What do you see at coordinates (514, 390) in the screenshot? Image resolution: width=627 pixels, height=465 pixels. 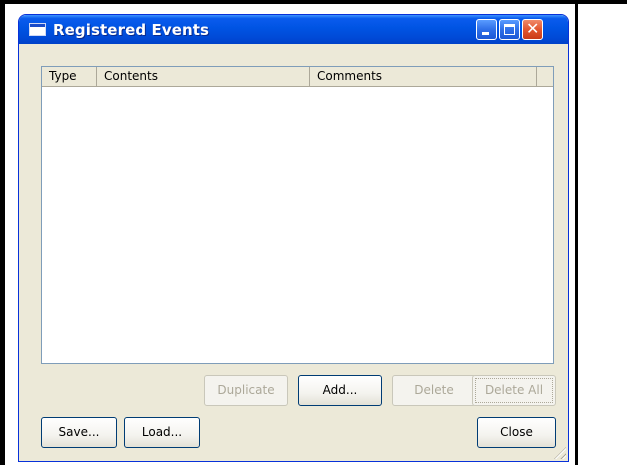 I see `delete-all-button: Delete All` at bounding box center [514, 390].